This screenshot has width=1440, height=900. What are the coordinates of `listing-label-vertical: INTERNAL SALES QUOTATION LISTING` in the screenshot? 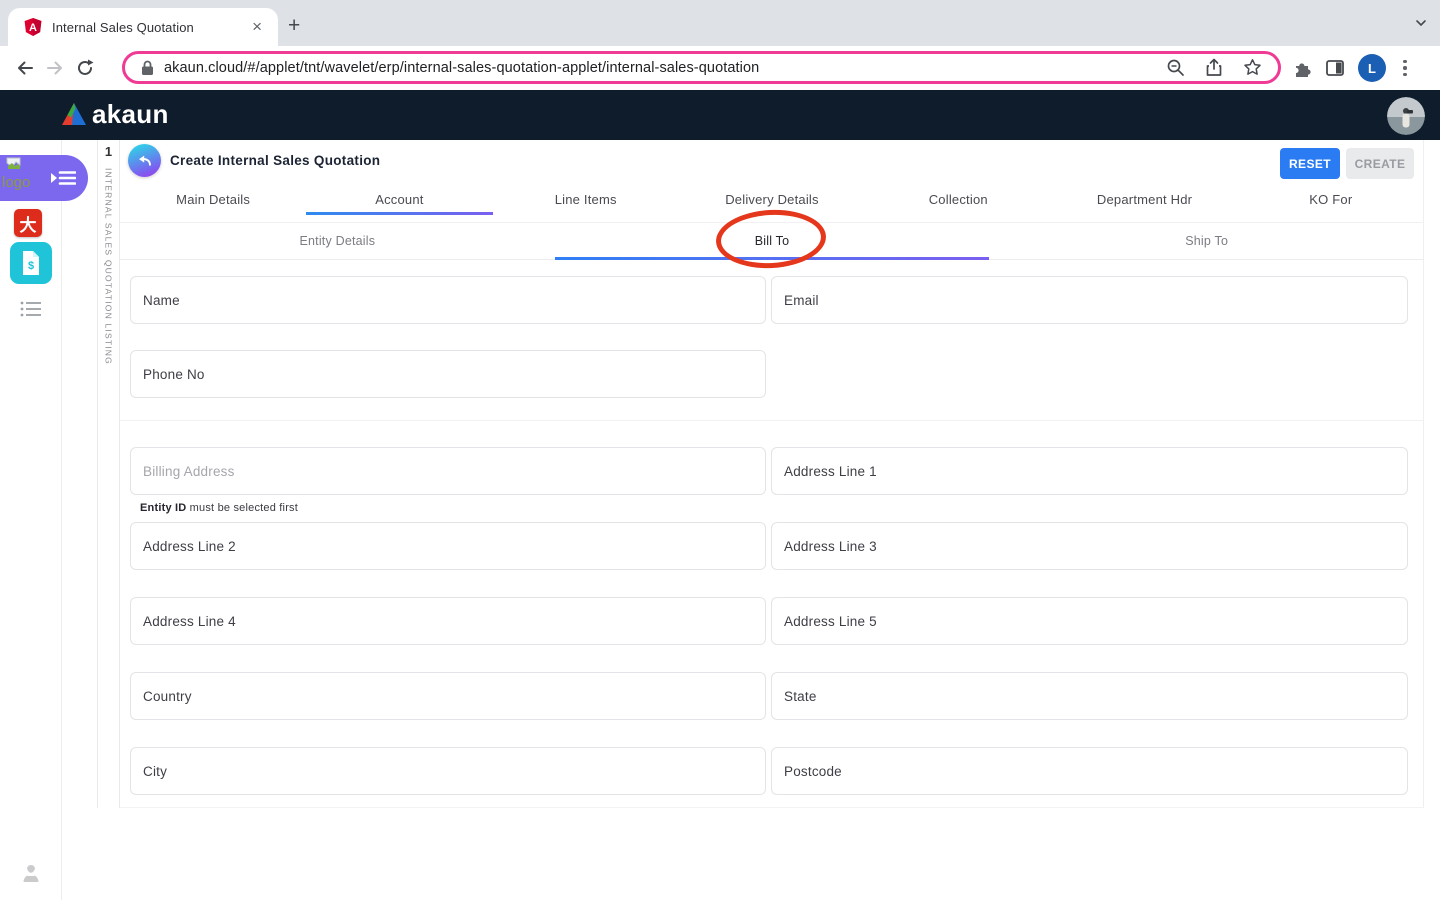 It's located at (108, 266).